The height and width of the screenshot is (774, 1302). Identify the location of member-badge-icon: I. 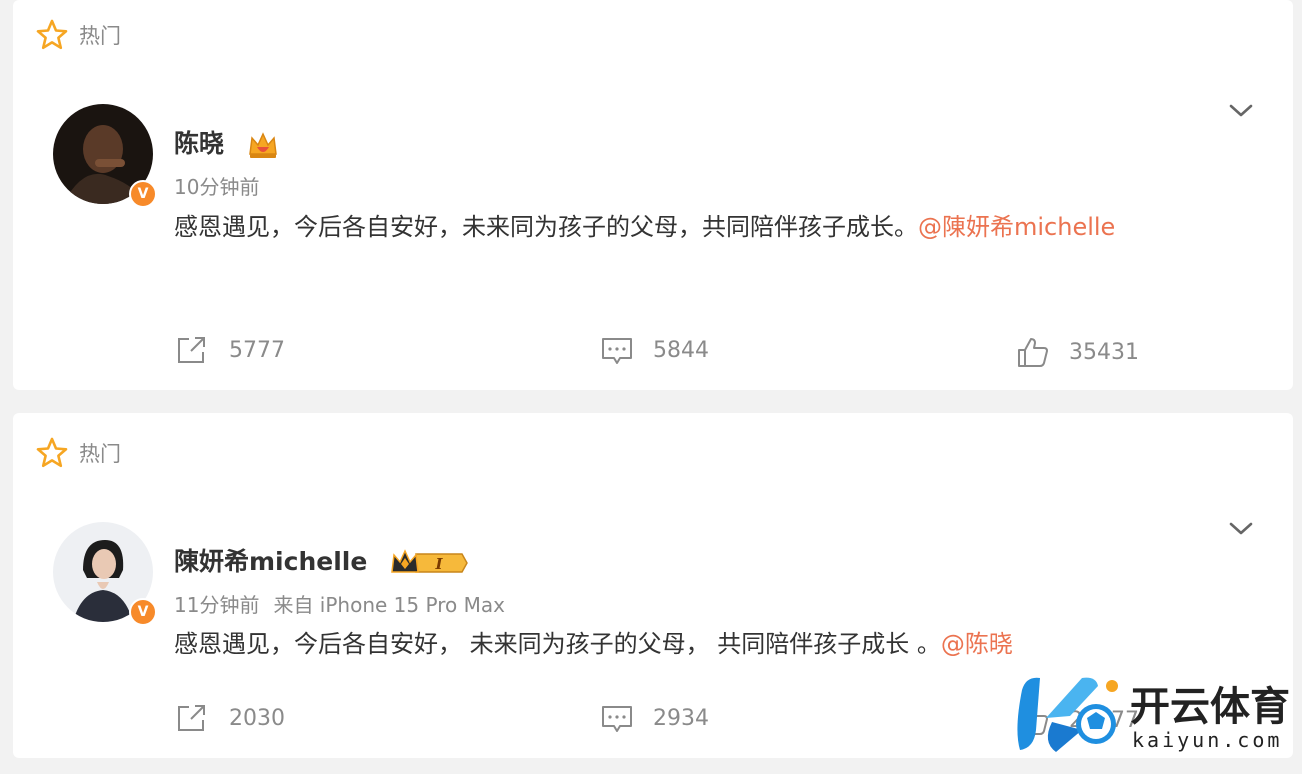
(429, 561).